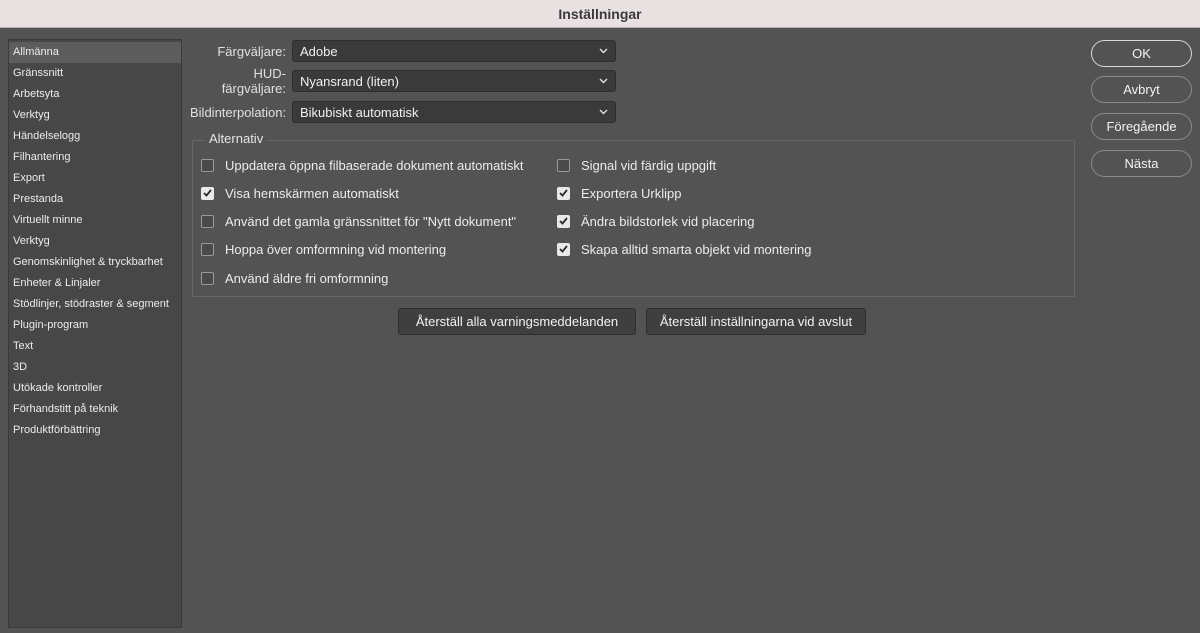 The width and height of the screenshot is (1200, 633). What do you see at coordinates (312, 193) in the screenshot?
I see `option-label: Visa hemskärmen automatiskt` at bounding box center [312, 193].